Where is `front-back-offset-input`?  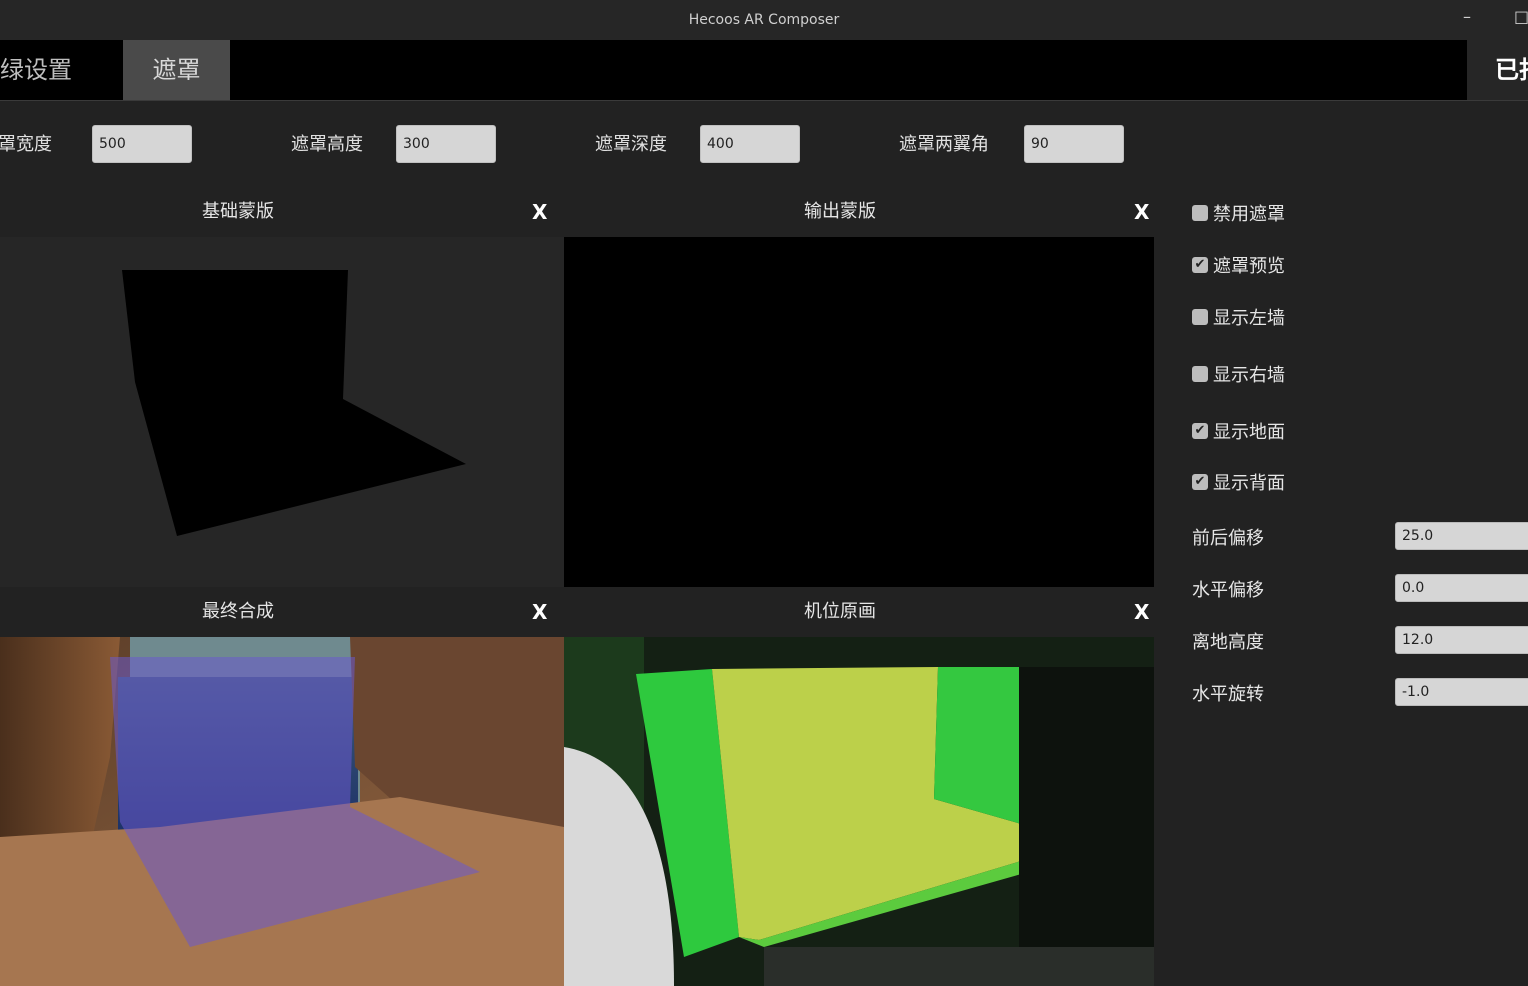
front-back-offset-input is located at coordinates (1461, 536).